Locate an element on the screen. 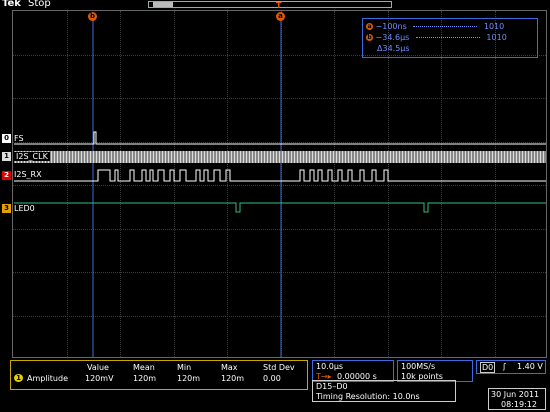  cursor-a-marker: a is located at coordinates (280, 16).